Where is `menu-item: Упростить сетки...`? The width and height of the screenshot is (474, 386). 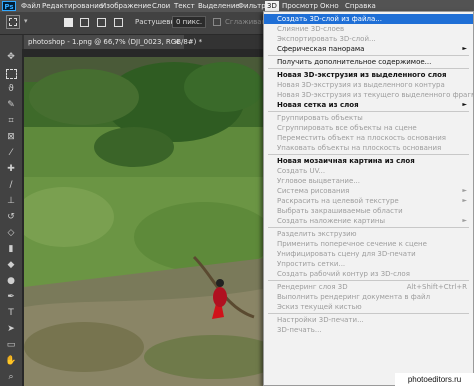 menu-item: Упростить сетки... is located at coordinates (368, 264).